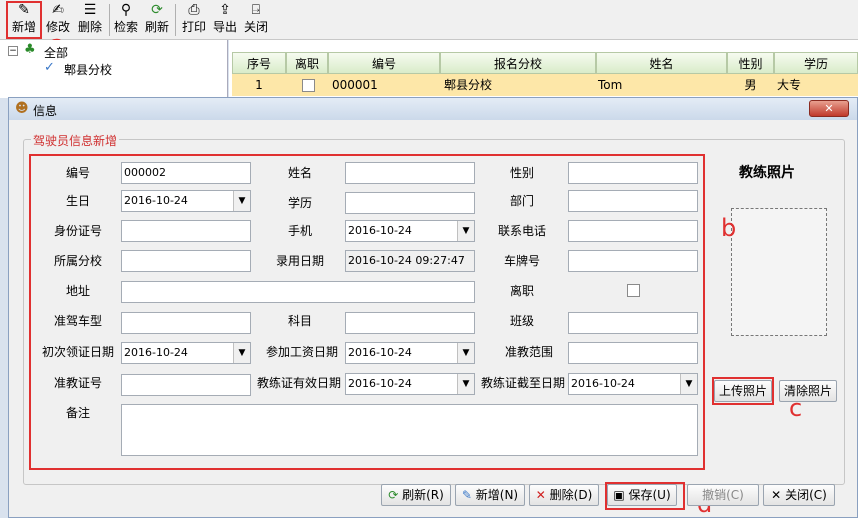 The width and height of the screenshot is (858, 518). I want to click on tree-root-label: 全部, so click(56, 52).